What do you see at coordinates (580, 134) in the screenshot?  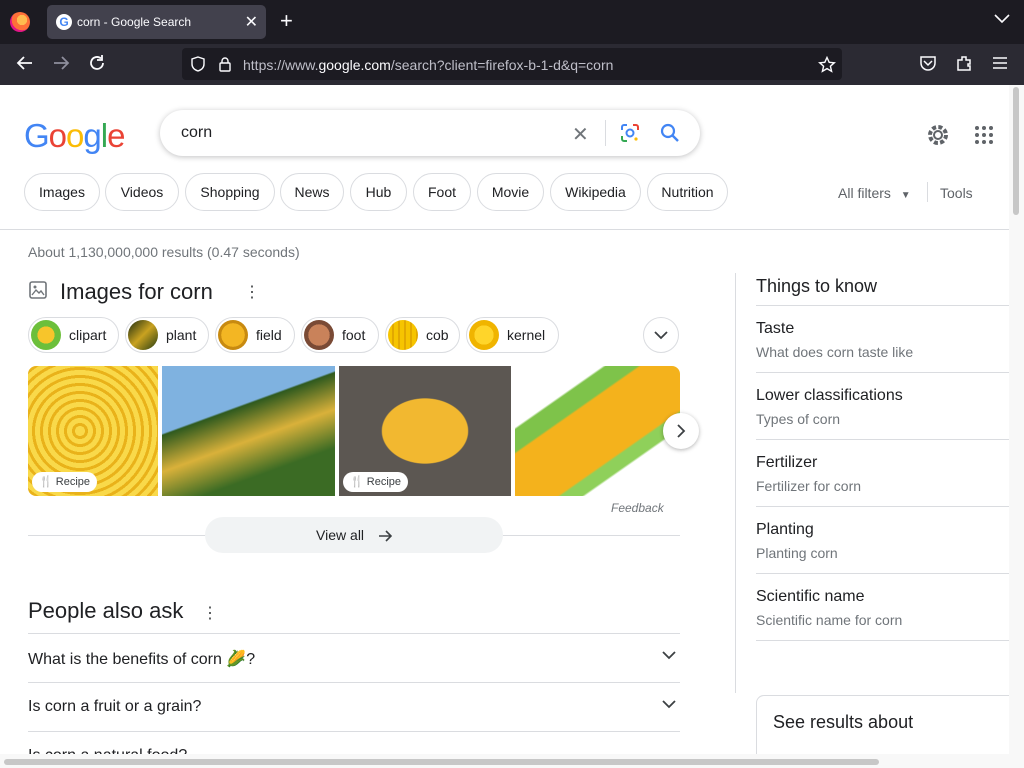 I see `clear-search-icon: ✕` at bounding box center [580, 134].